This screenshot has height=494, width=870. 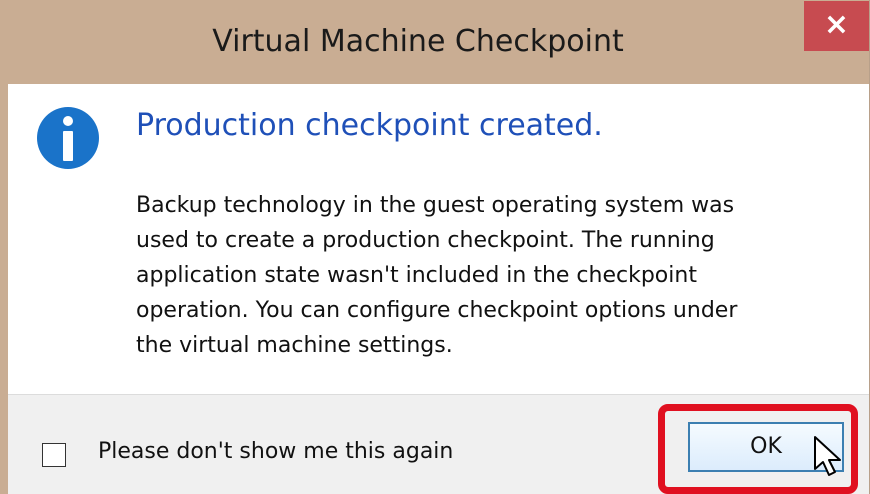 What do you see at coordinates (369, 125) in the screenshot?
I see `dialog-headline: Production checkpoint created.` at bounding box center [369, 125].